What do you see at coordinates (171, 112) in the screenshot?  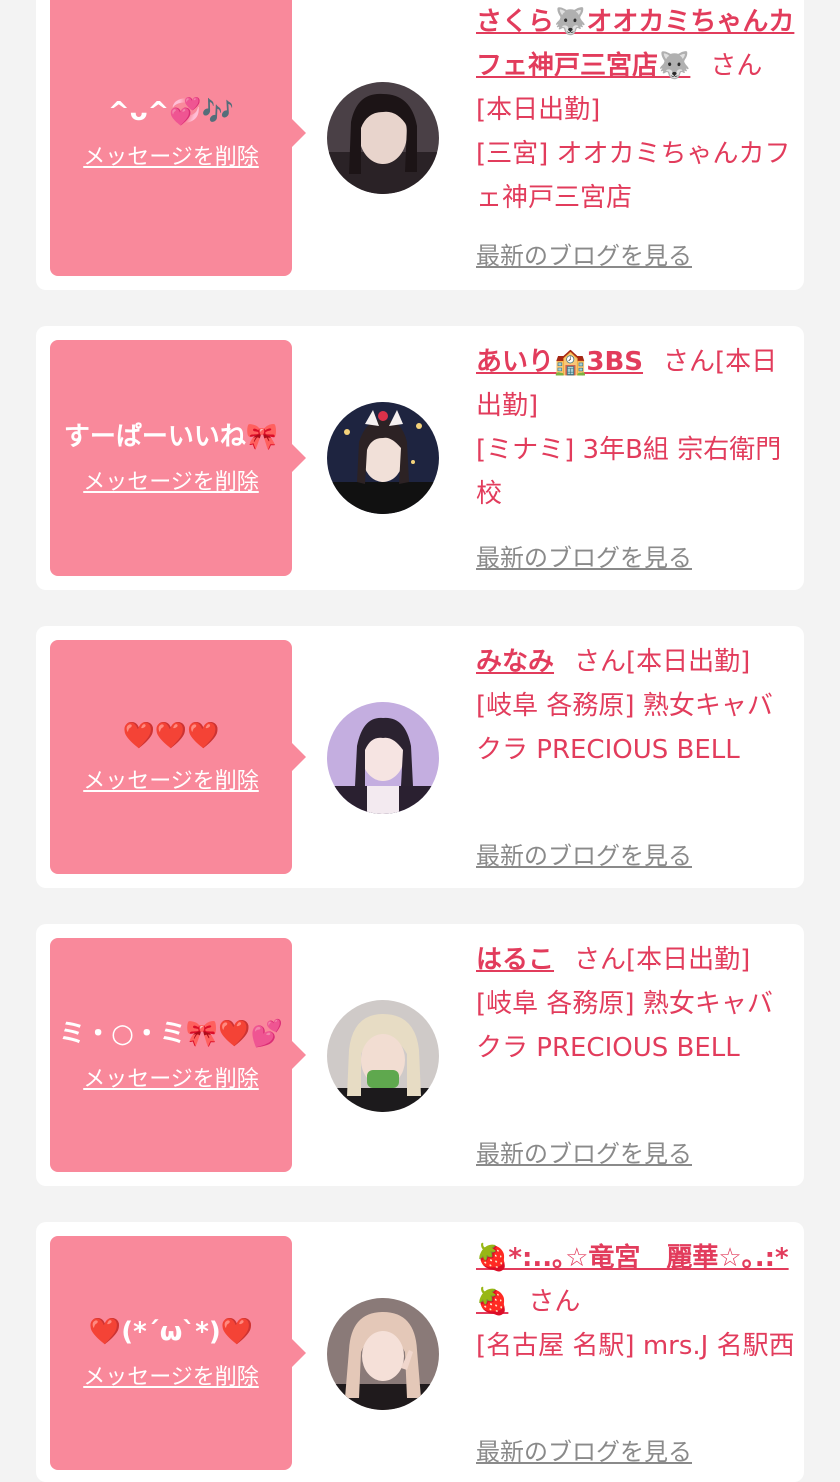 I see `message-text: ^ᴗ^💞🎶` at bounding box center [171, 112].